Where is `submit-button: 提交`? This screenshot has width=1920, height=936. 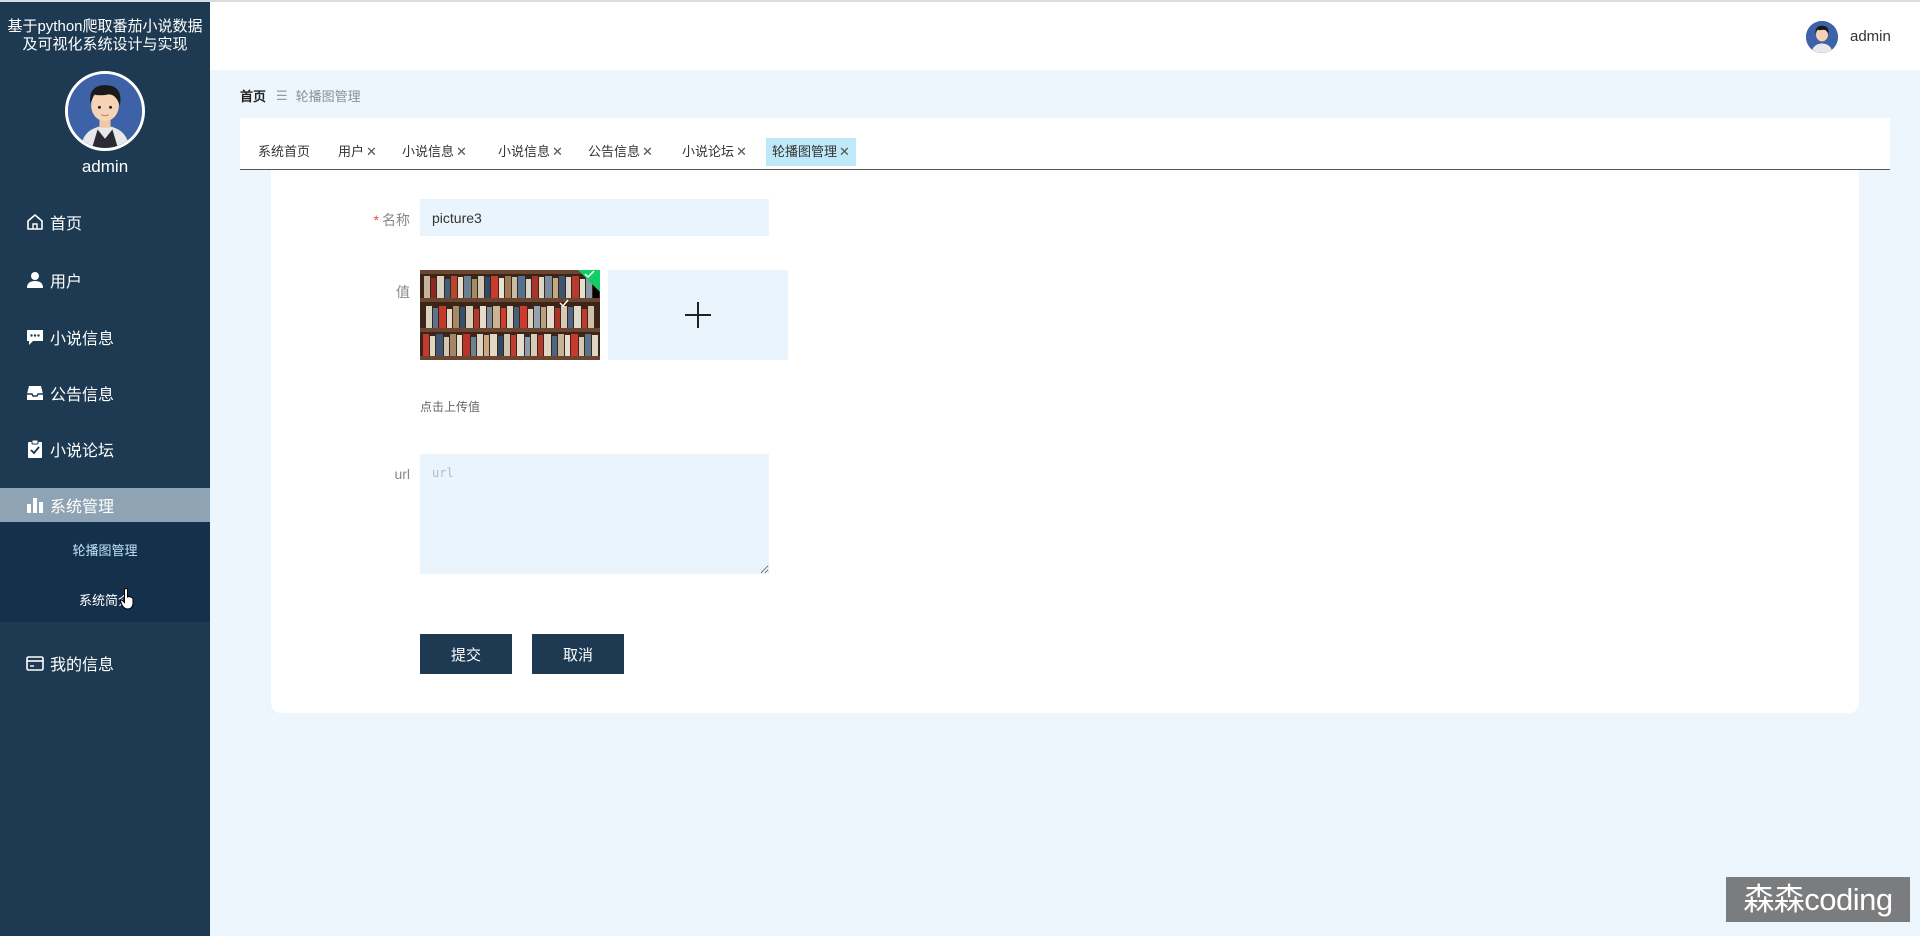 submit-button: 提交 is located at coordinates (466, 654).